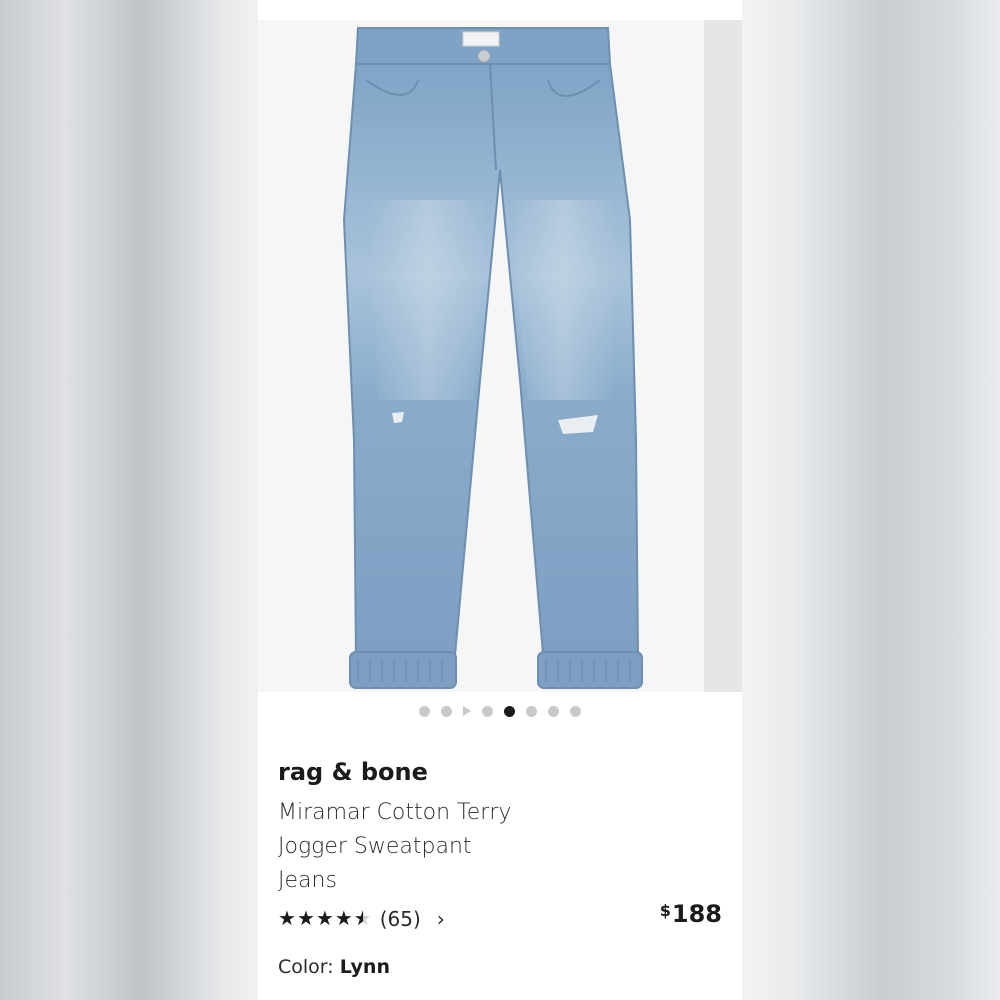  I want to click on play-icon, so click(467, 711).